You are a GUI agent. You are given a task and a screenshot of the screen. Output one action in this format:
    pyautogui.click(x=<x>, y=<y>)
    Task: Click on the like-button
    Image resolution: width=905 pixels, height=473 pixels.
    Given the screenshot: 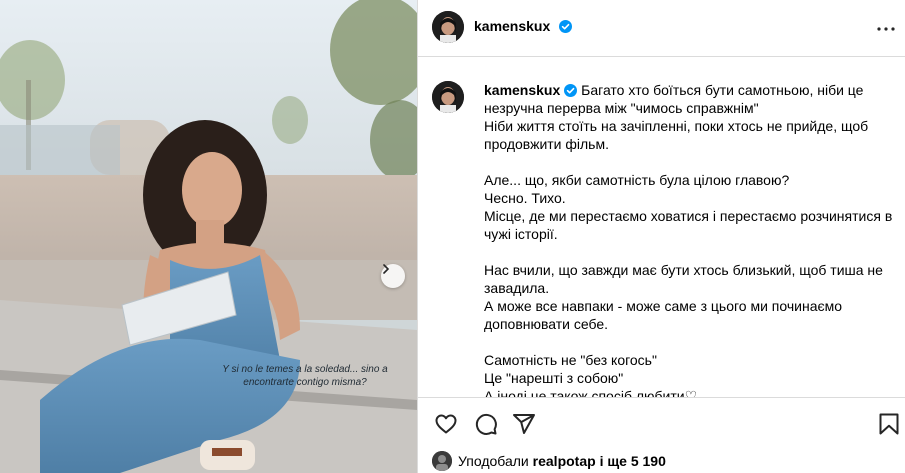 What is the action you would take?
    pyautogui.click(x=446, y=426)
    